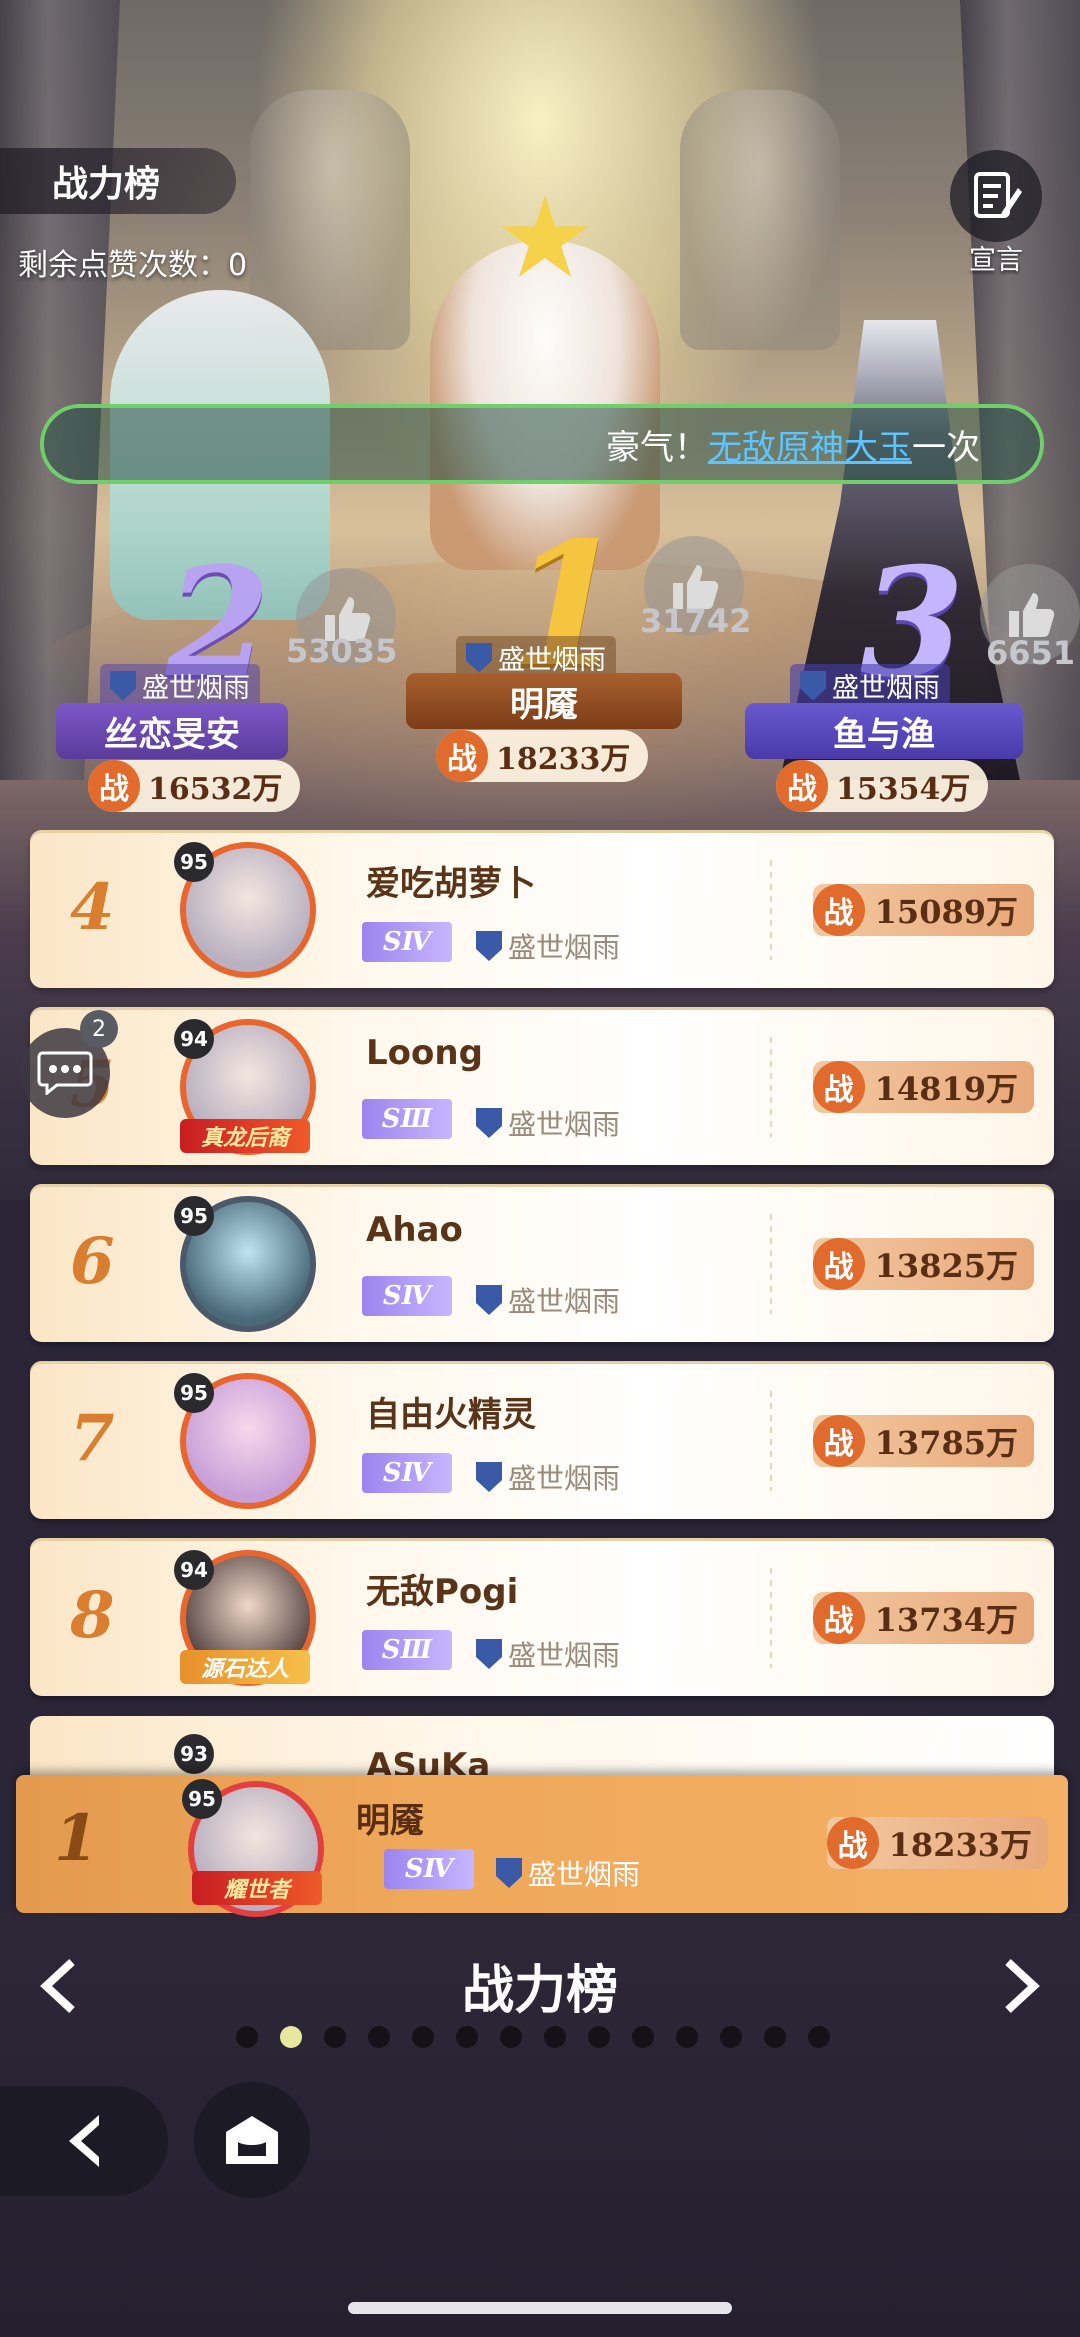 The image size is (1080, 2337). What do you see at coordinates (424, 1053) in the screenshot?
I see `player-name: Loong` at bounding box center [424, 1053].